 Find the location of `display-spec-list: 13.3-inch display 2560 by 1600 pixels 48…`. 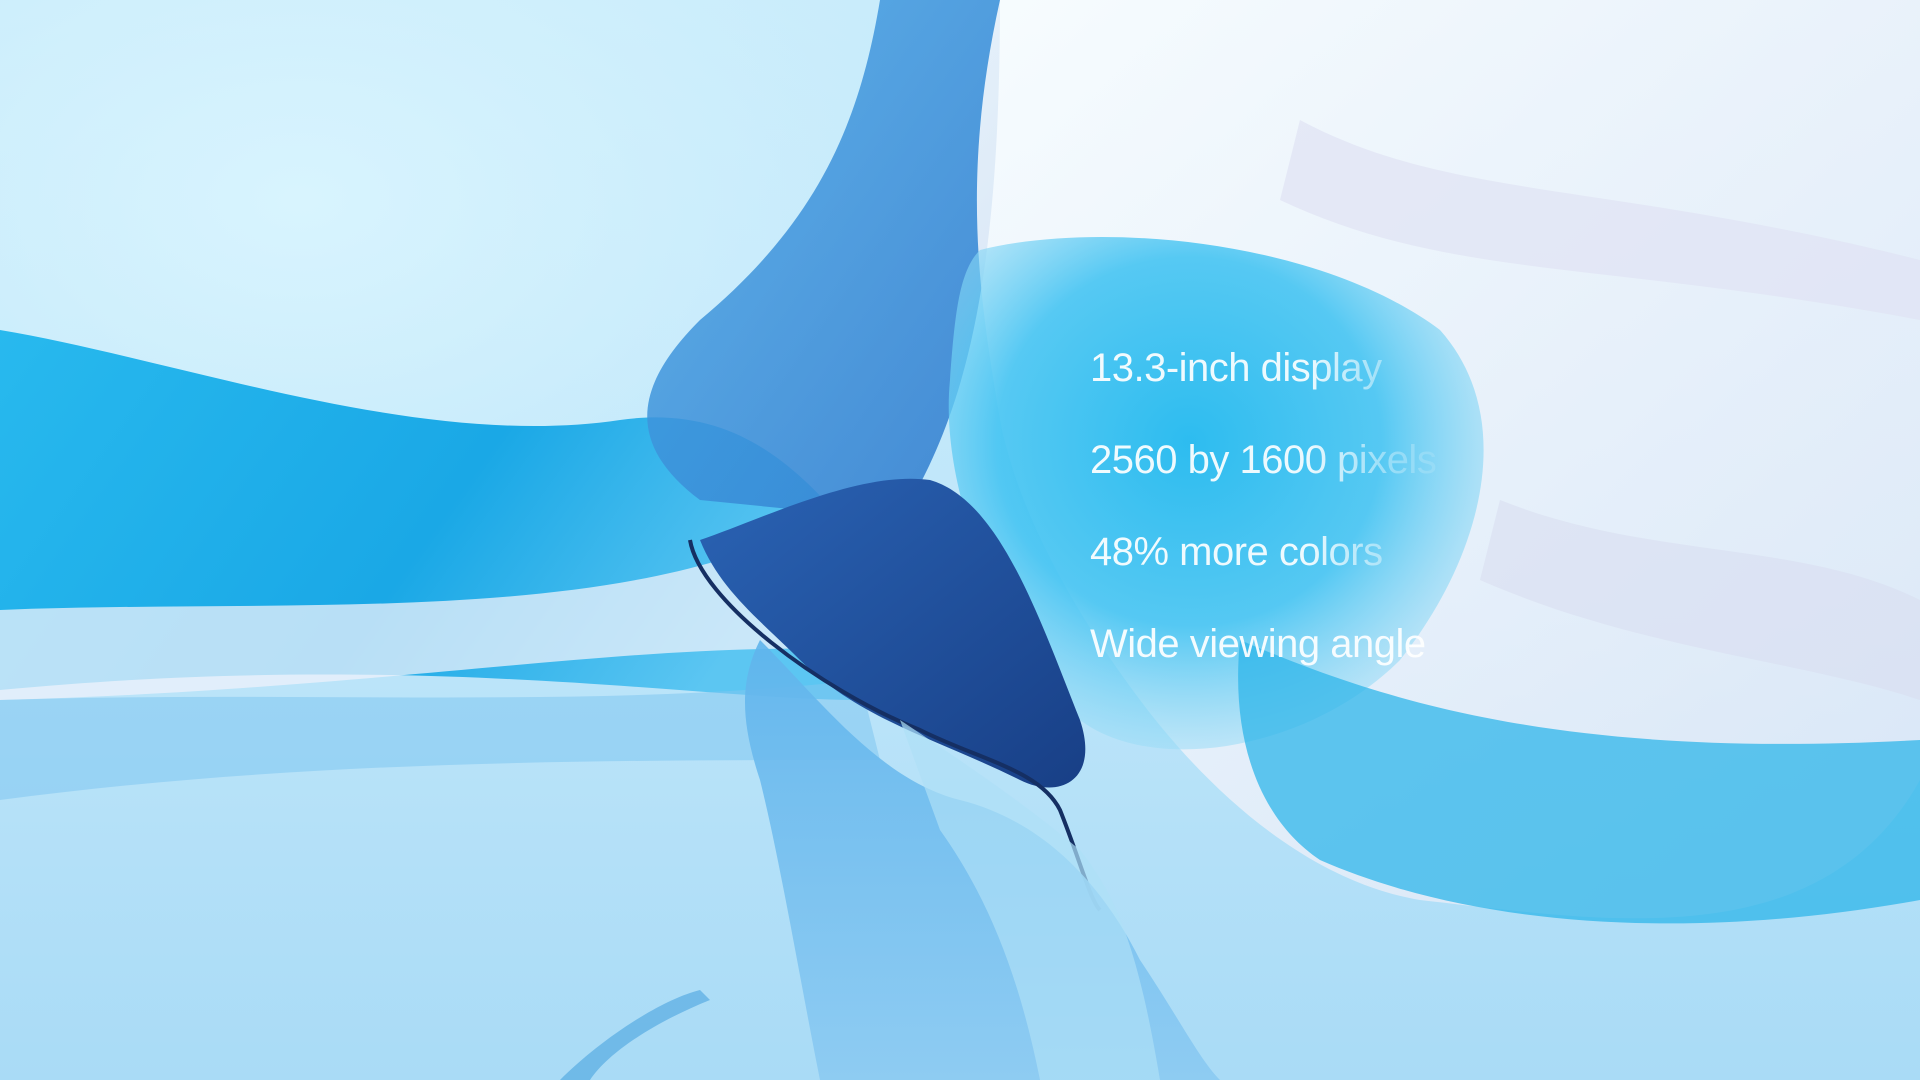

display-spec-list: 13.3-inch display 2560 by 1600 pixels 48… is located at coordinates (1350, 524).